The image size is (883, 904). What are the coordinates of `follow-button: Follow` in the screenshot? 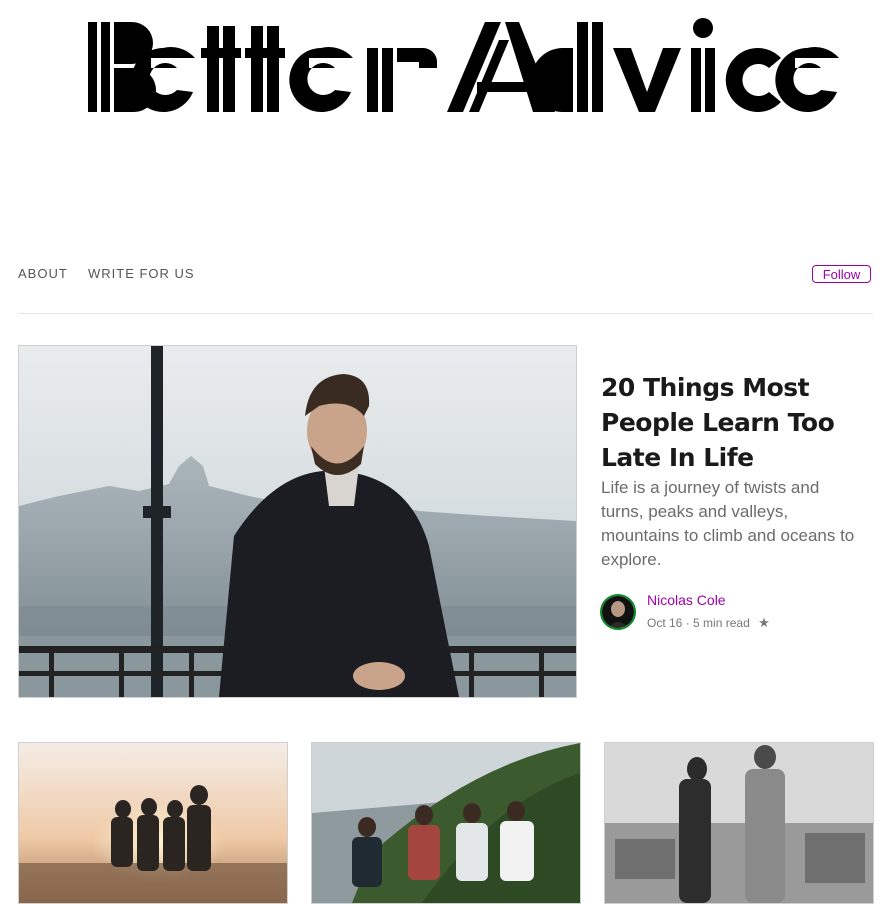 It's located at (841, 274).